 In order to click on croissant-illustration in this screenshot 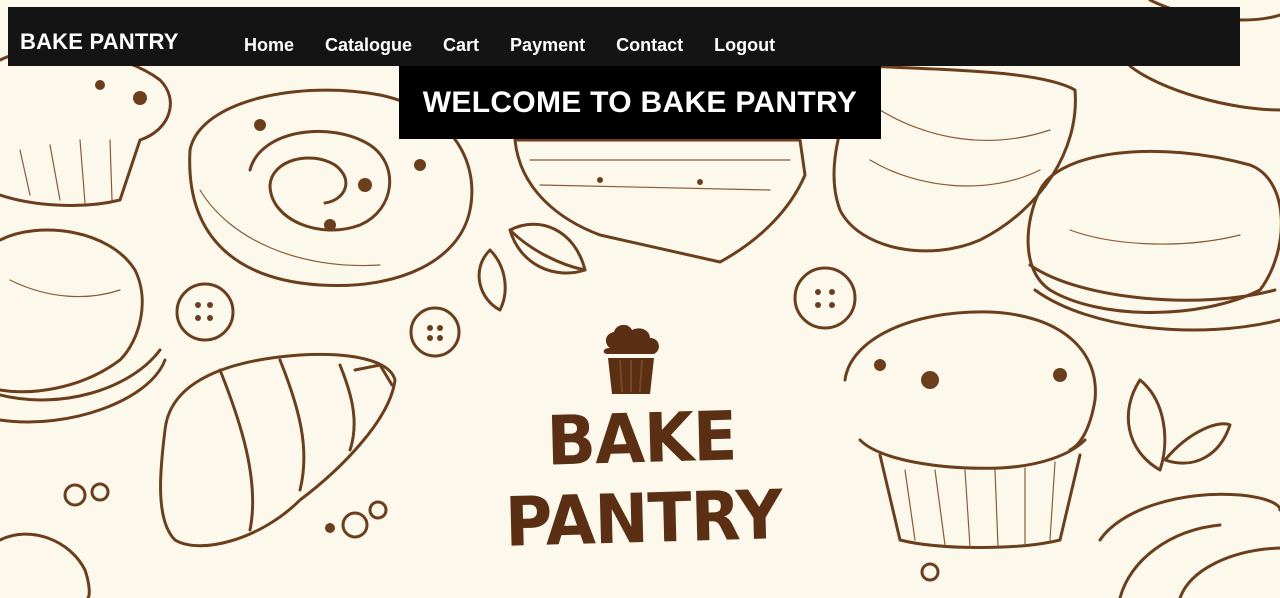, I will do `click(278, 450)`.